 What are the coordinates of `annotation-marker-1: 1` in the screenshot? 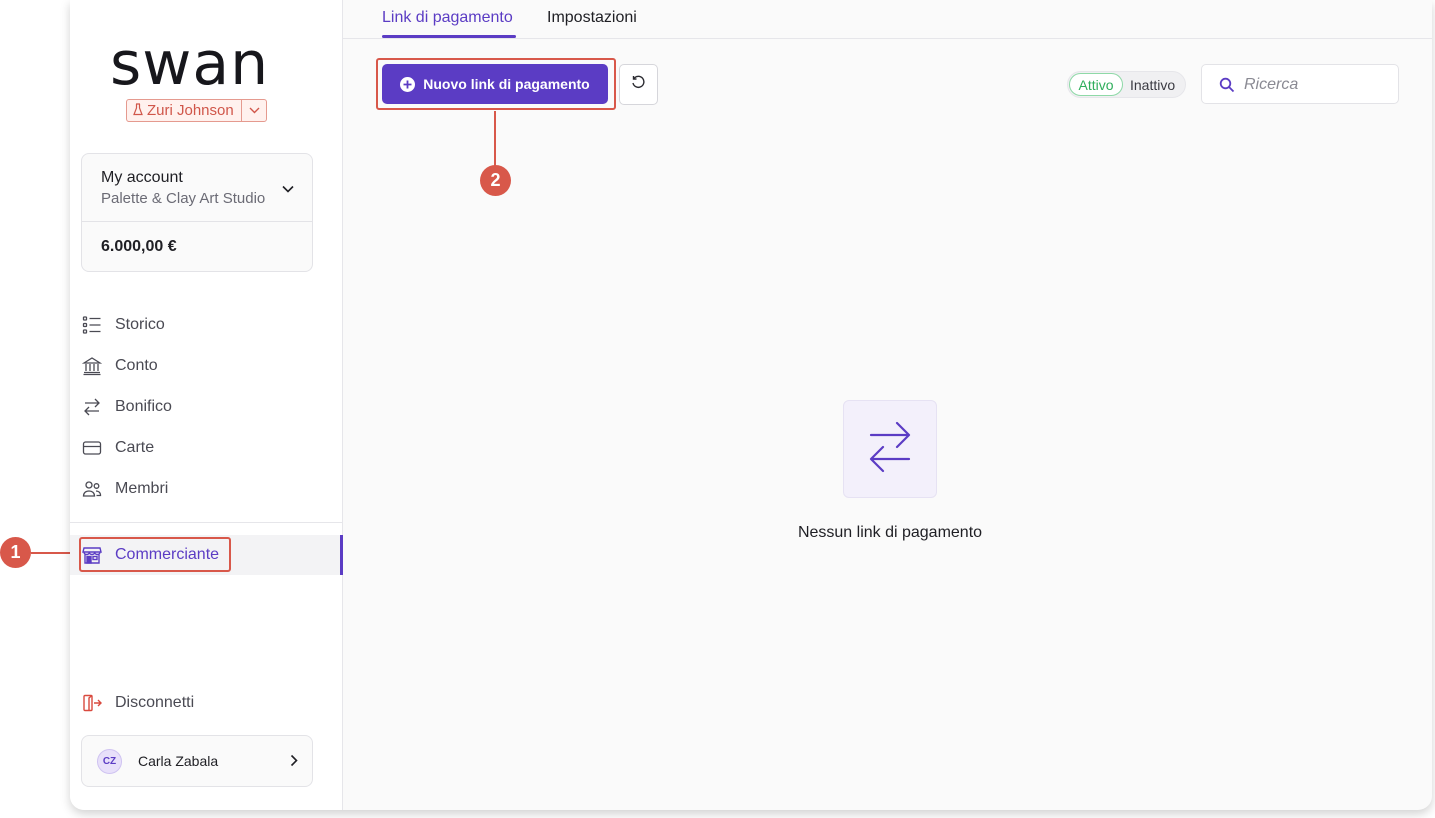 It's located at (15, 552).